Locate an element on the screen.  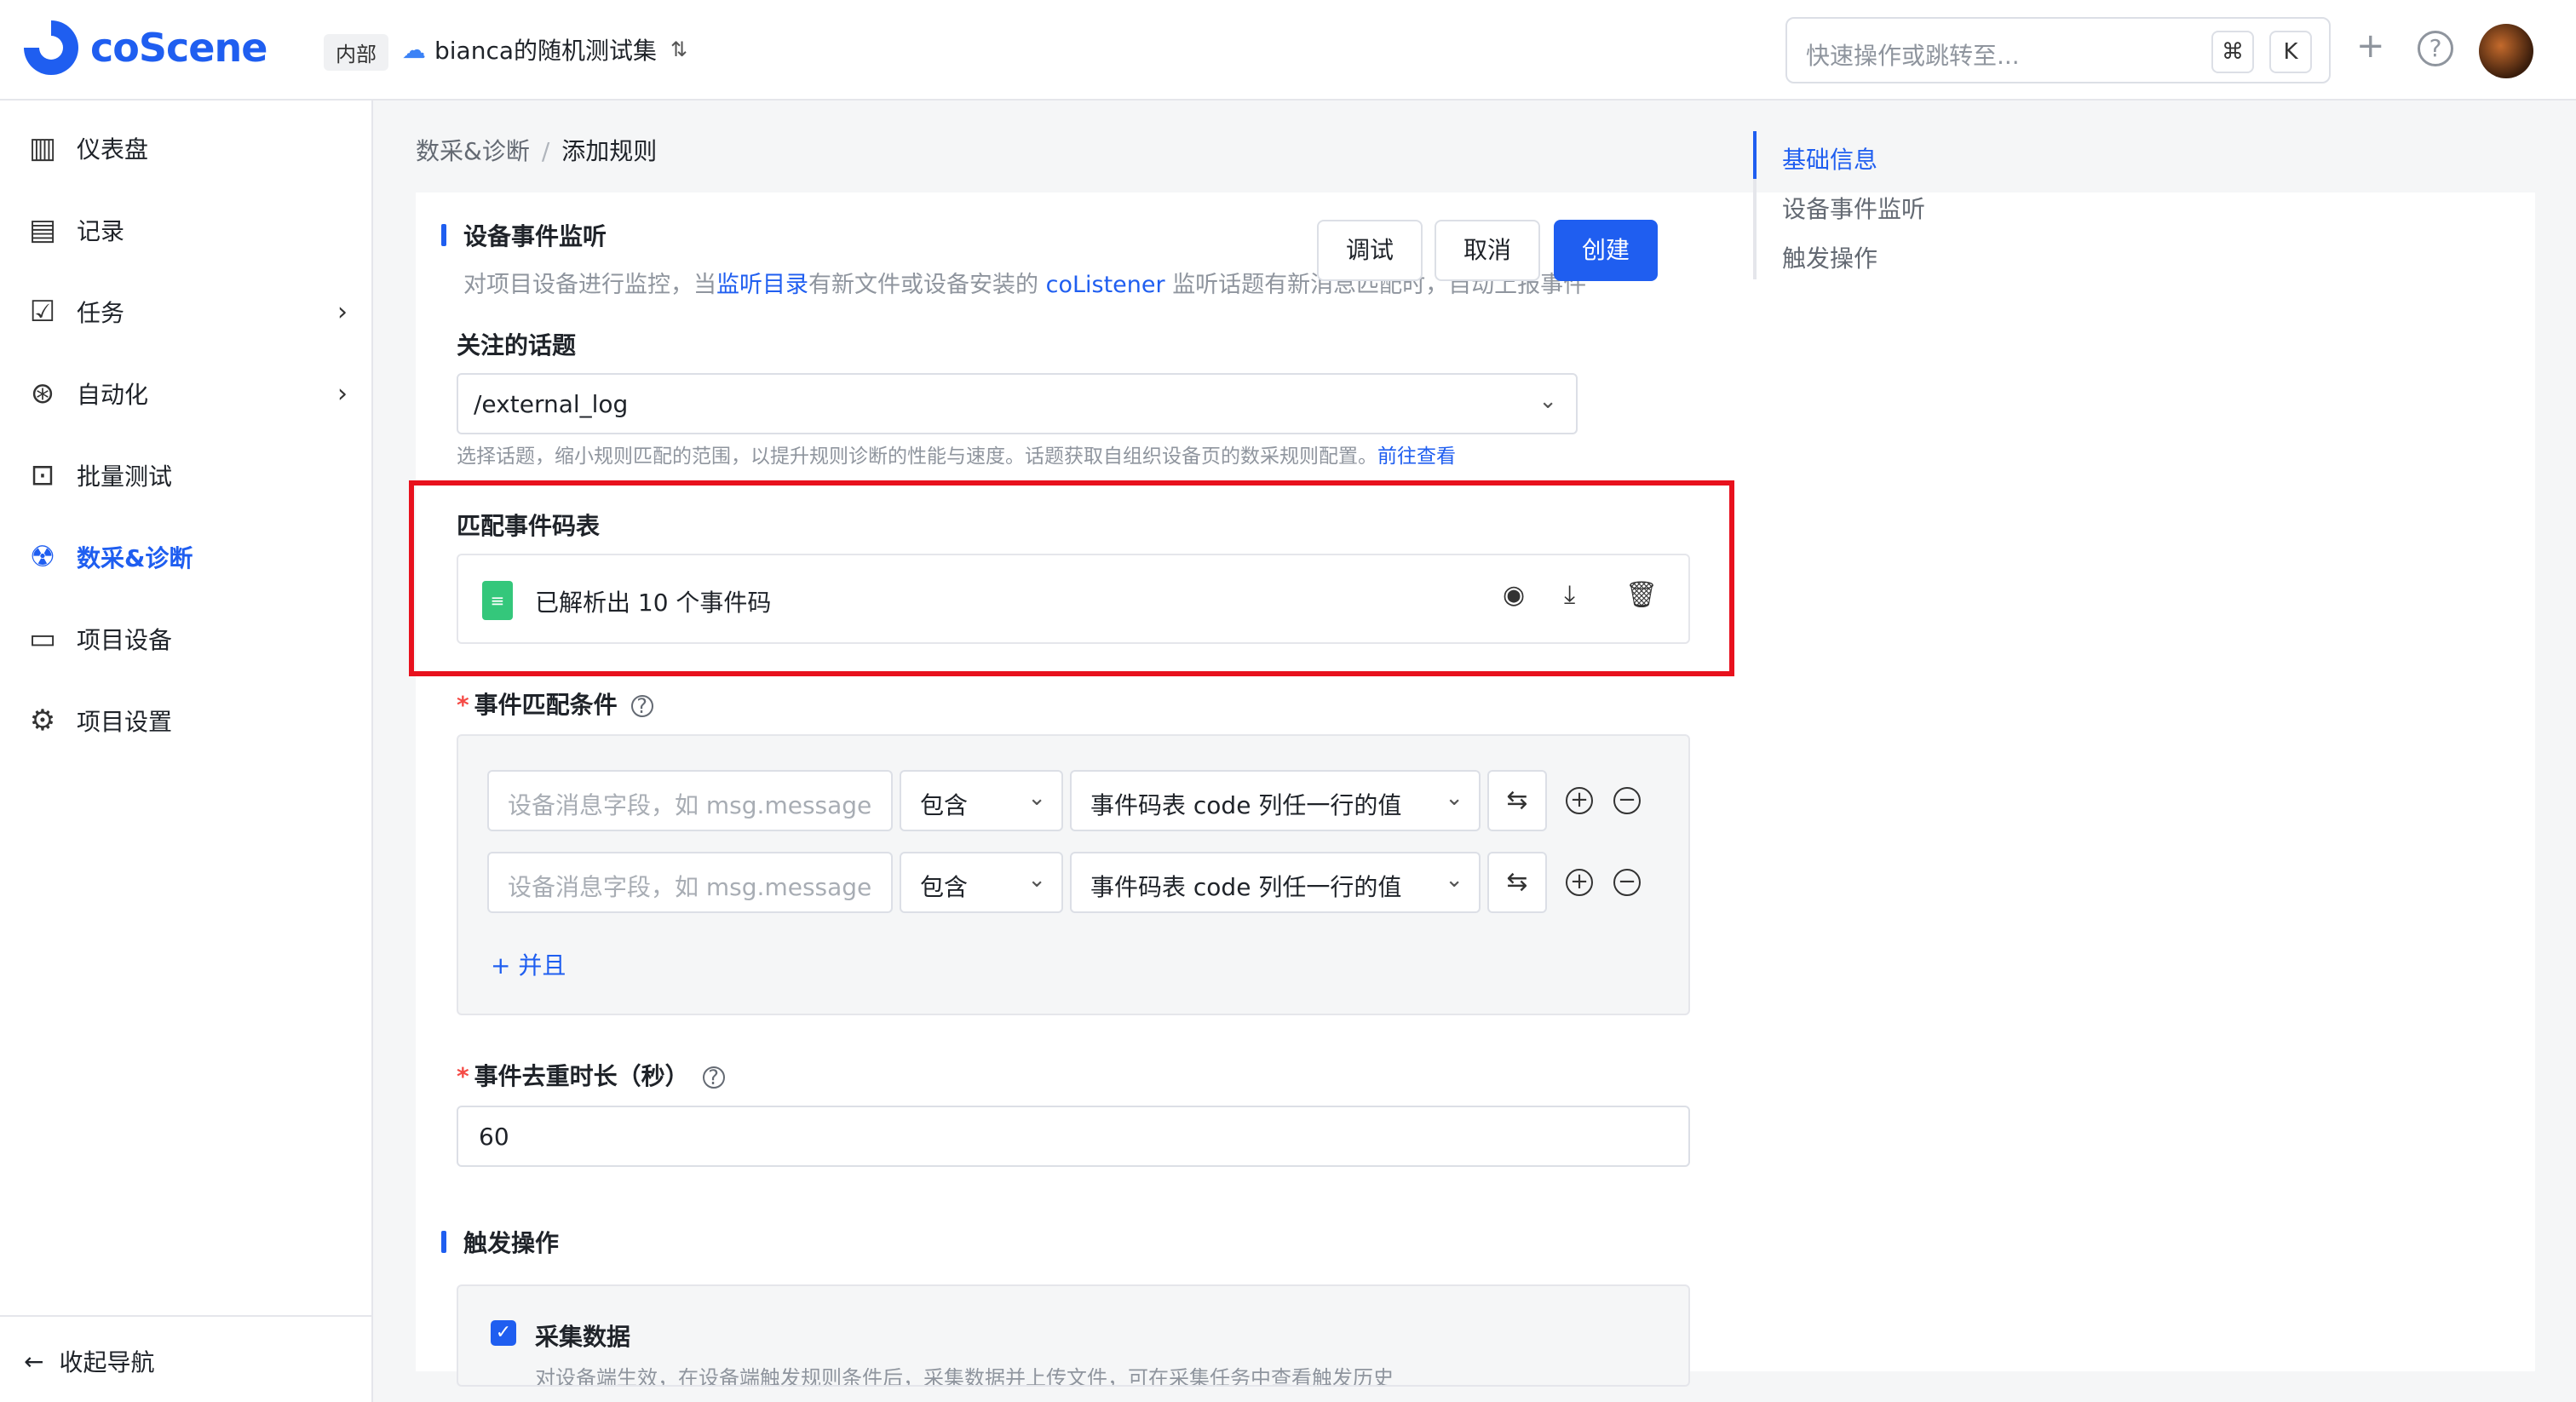
cloud-icon: ☁ is located at coordinates (414, 49).